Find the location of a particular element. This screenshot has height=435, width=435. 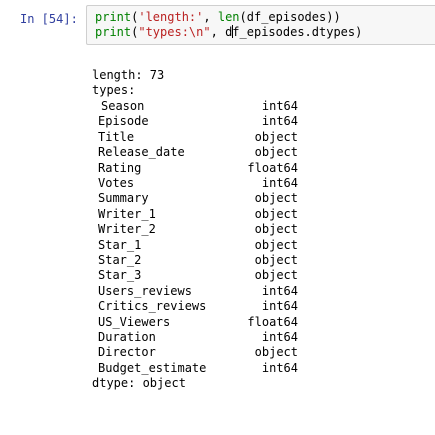

dtype-row: Star_1 object is located at coordinates (197, 245).